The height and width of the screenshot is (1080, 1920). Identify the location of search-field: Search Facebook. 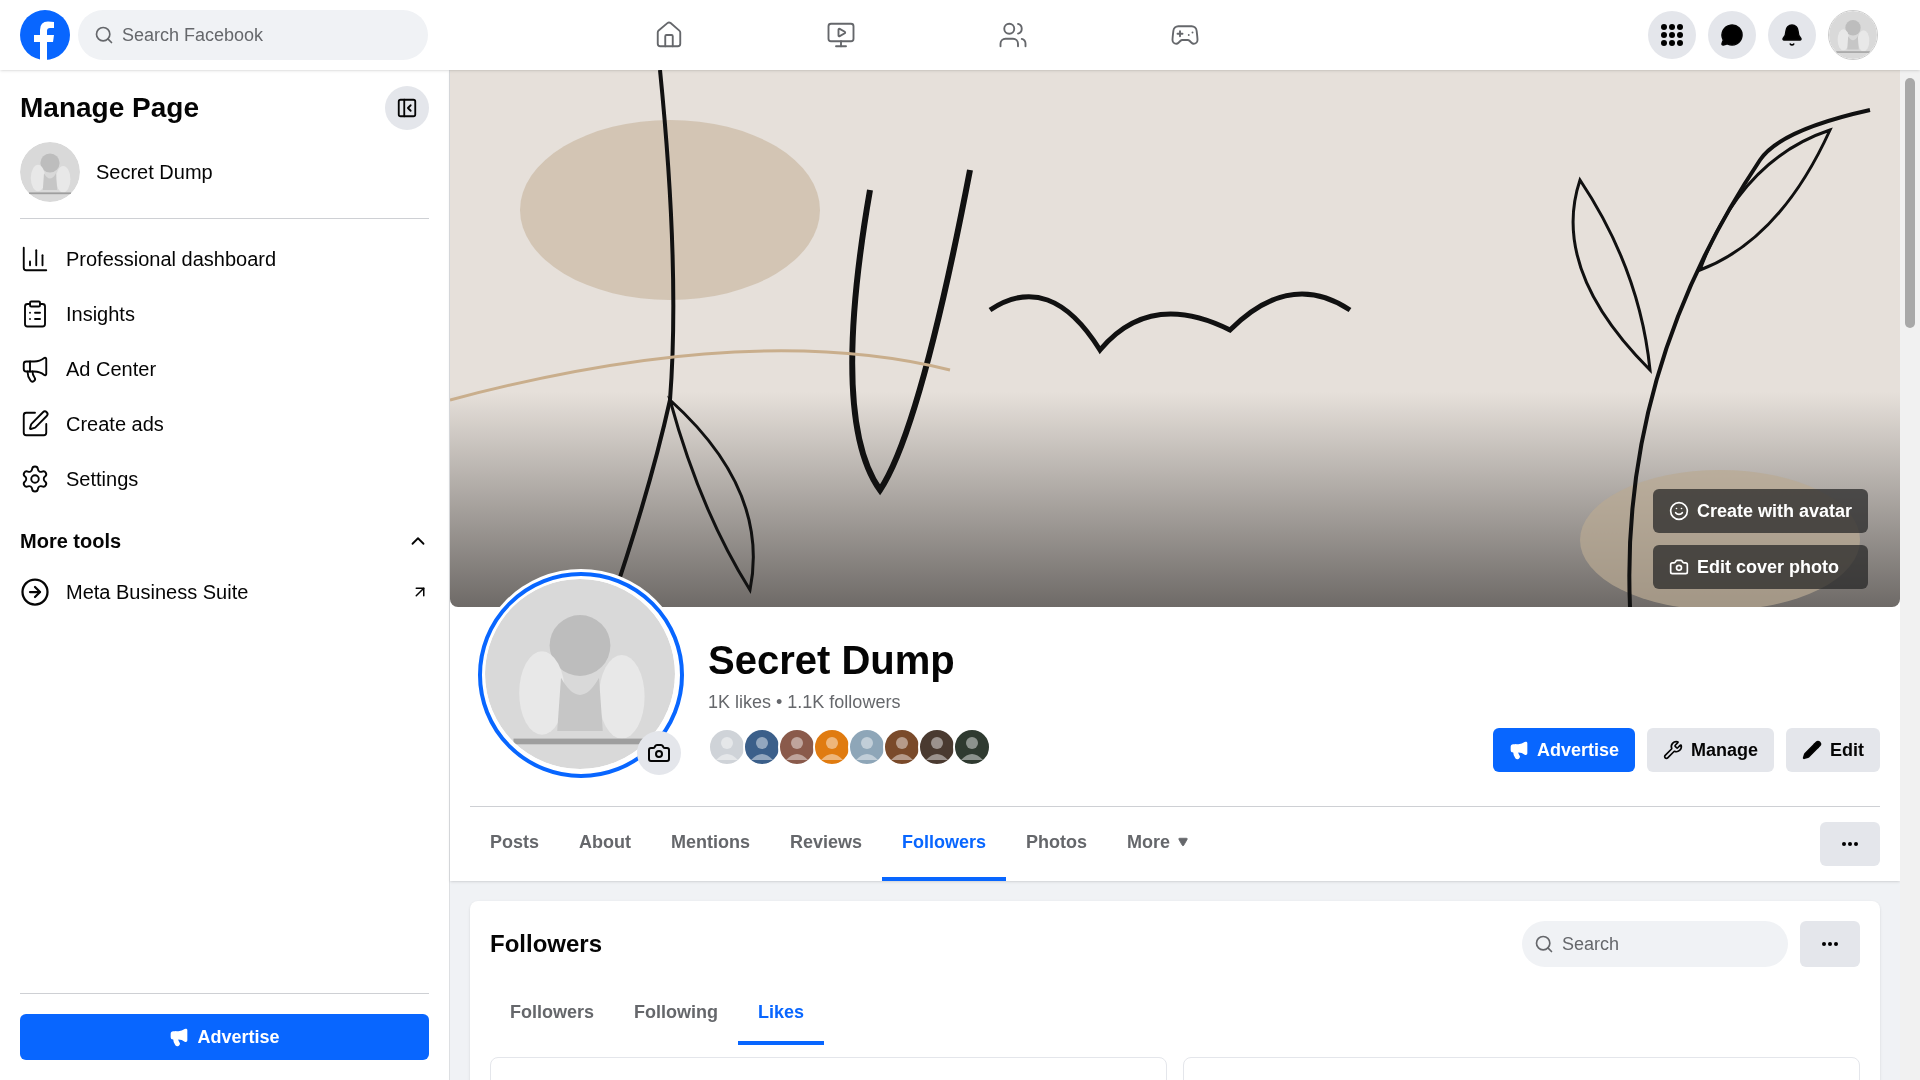
(253, 35).